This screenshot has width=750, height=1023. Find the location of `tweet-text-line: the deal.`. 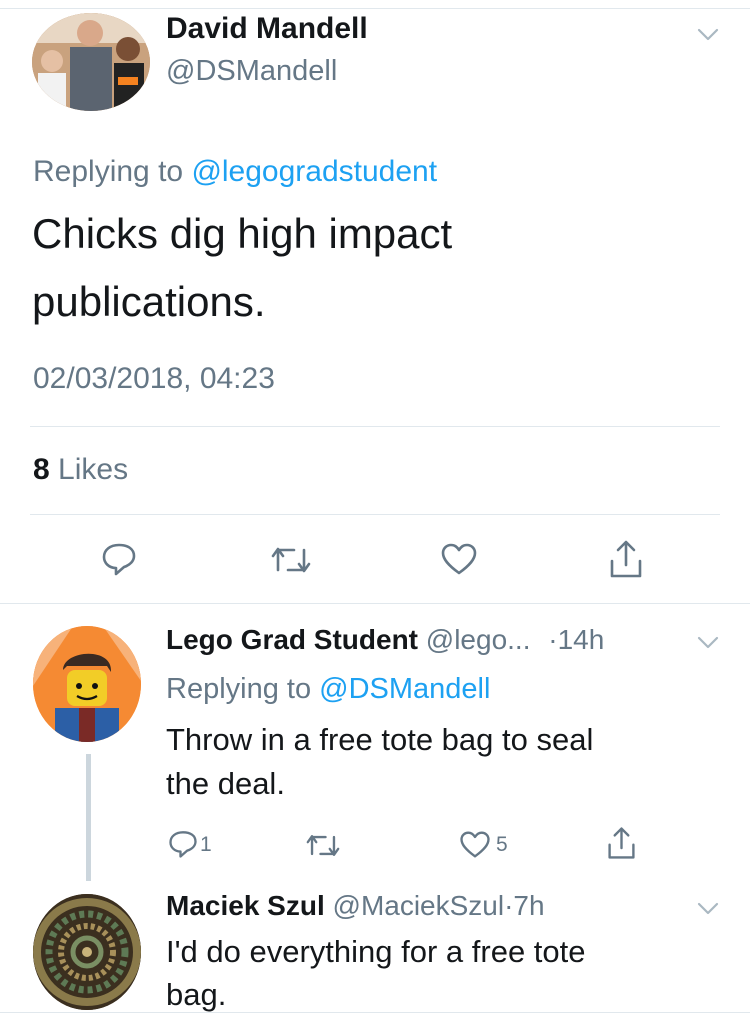

tweet-text-line: the deal. is located at coordinates (225, 783).